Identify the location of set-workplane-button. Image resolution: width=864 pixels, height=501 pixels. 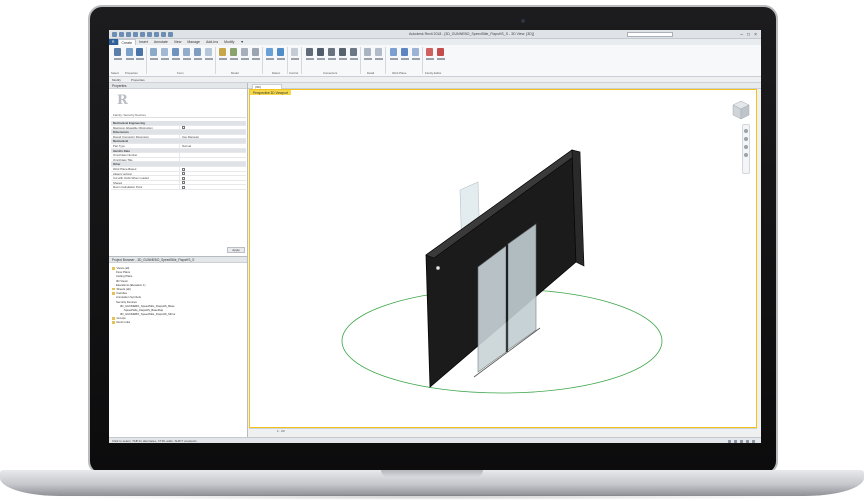
(393, 55).